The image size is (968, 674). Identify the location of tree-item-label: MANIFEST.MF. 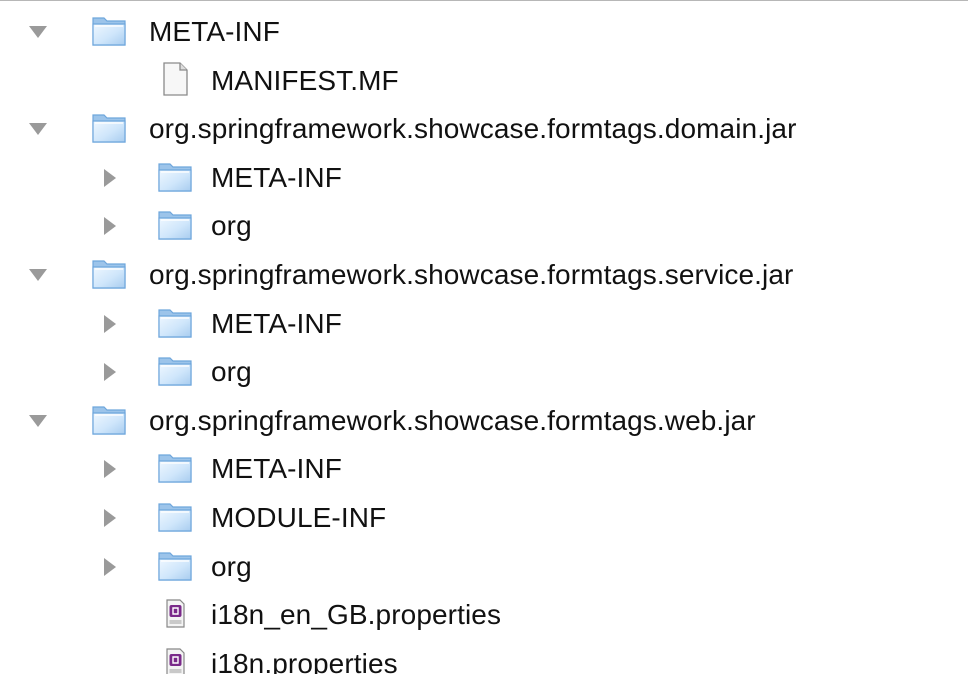
(305, 80).